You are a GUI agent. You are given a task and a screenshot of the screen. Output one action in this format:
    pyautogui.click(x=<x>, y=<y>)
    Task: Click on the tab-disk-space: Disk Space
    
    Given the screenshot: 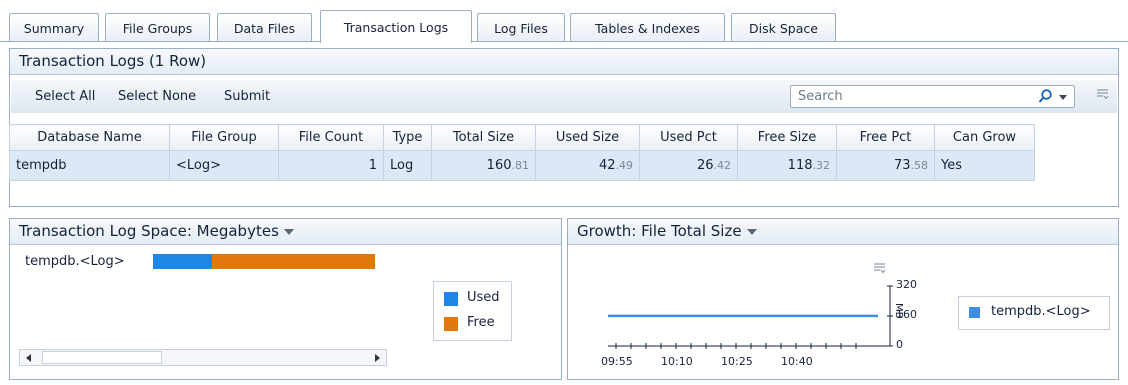 What is the action you would take?
    pyautogui.click(x=783, y=27)
    